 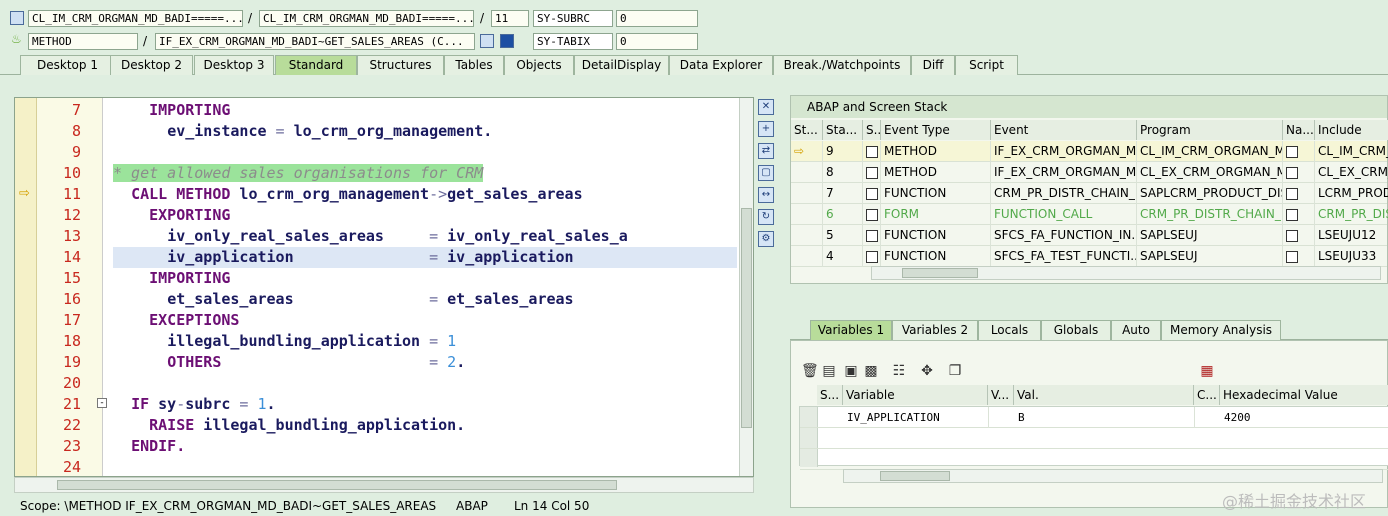 I want to click on include-name: LCRM_PRODU, so click(x=1351, y=193).